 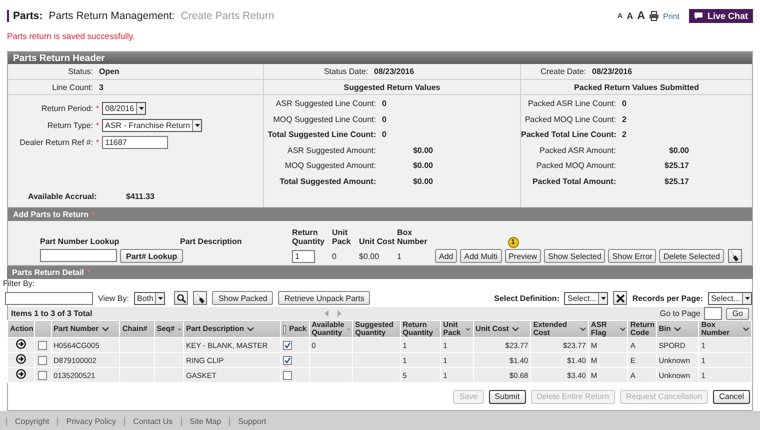 I want to click on accrual-label: Available Accrual:, so click(x=62, y=196).